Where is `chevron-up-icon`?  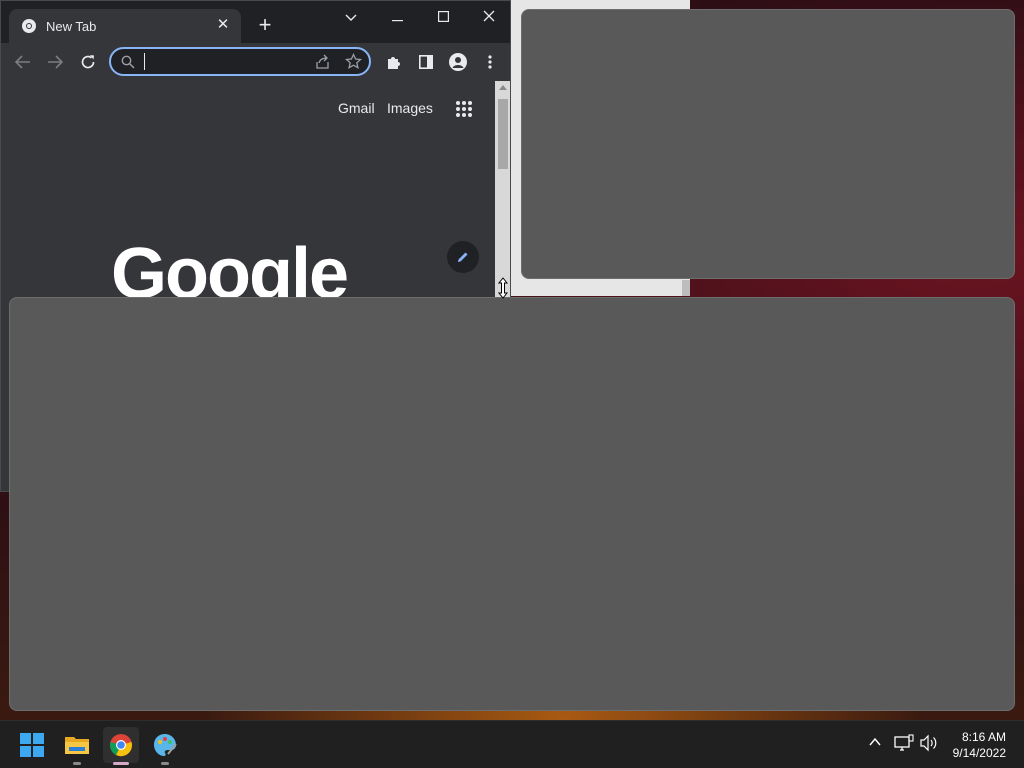 chevron-up-icon is located at coordinates (875, 742).